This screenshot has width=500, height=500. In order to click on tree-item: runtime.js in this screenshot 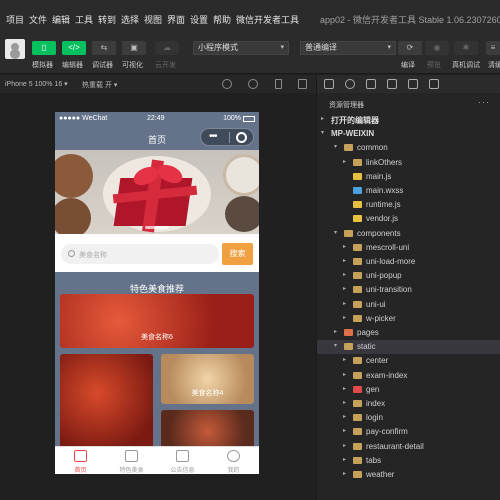, I will do `click(408, 205)`.